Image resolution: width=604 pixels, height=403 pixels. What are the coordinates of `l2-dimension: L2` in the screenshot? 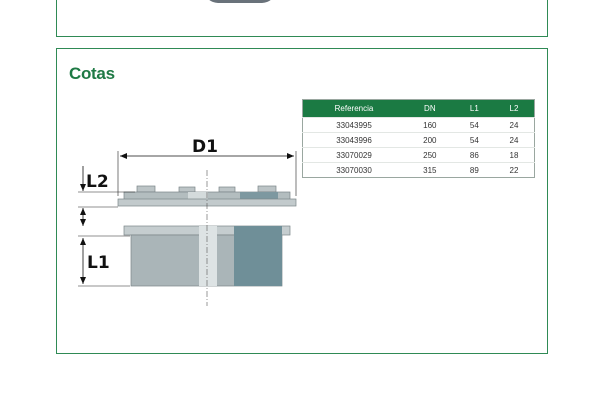 It's located at (106, 179).